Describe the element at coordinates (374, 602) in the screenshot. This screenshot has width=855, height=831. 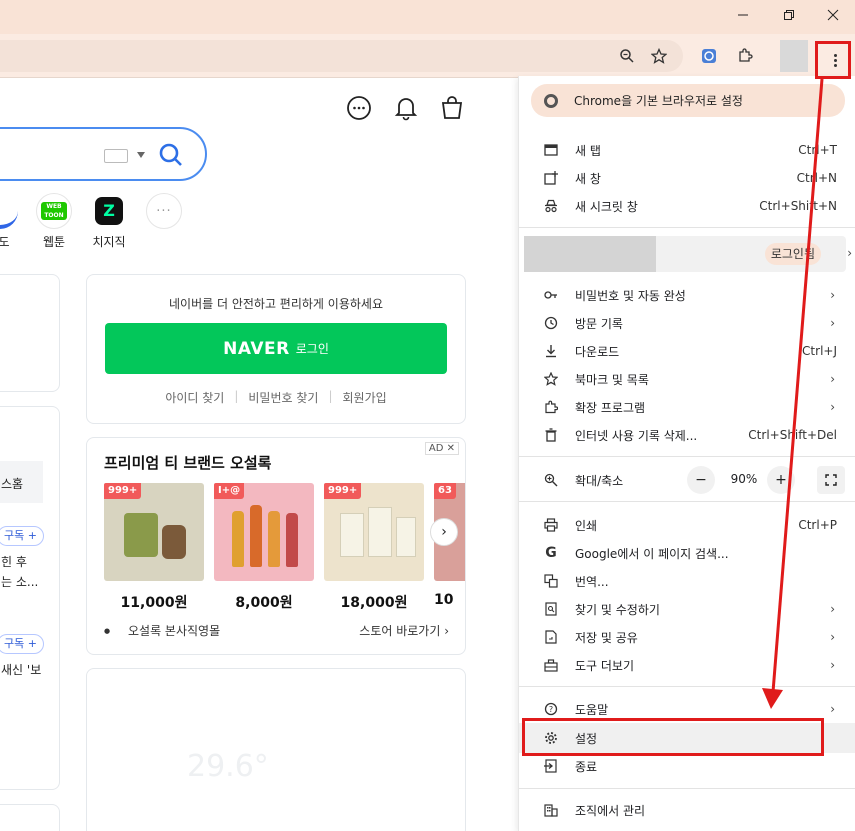
I see `product-price: 18,000원` at that location.